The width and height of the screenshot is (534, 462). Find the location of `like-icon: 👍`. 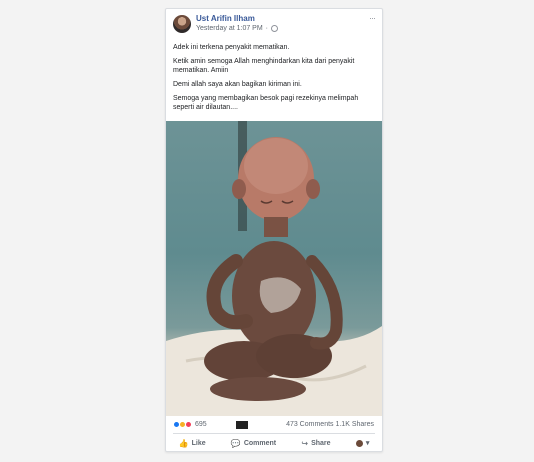

like-icon: 👍 is located at coordinates (183, 443).